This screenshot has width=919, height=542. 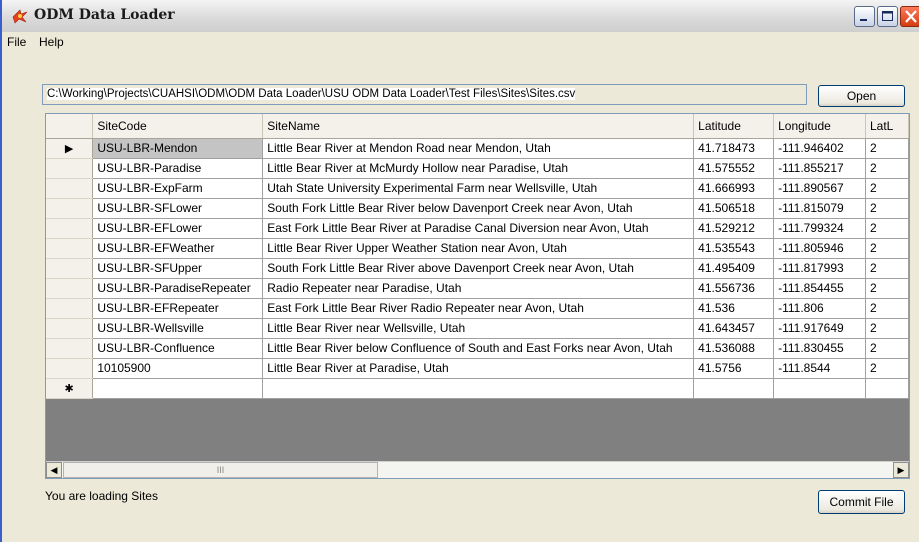 What do you see at coordinates (909, 16) in the screenshot?
I see `close-button` at bounding box center [909, 16].